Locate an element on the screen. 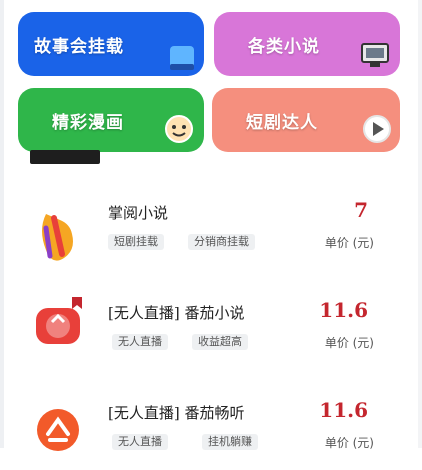  item-price: 7 is located at coordinates (361, 210).